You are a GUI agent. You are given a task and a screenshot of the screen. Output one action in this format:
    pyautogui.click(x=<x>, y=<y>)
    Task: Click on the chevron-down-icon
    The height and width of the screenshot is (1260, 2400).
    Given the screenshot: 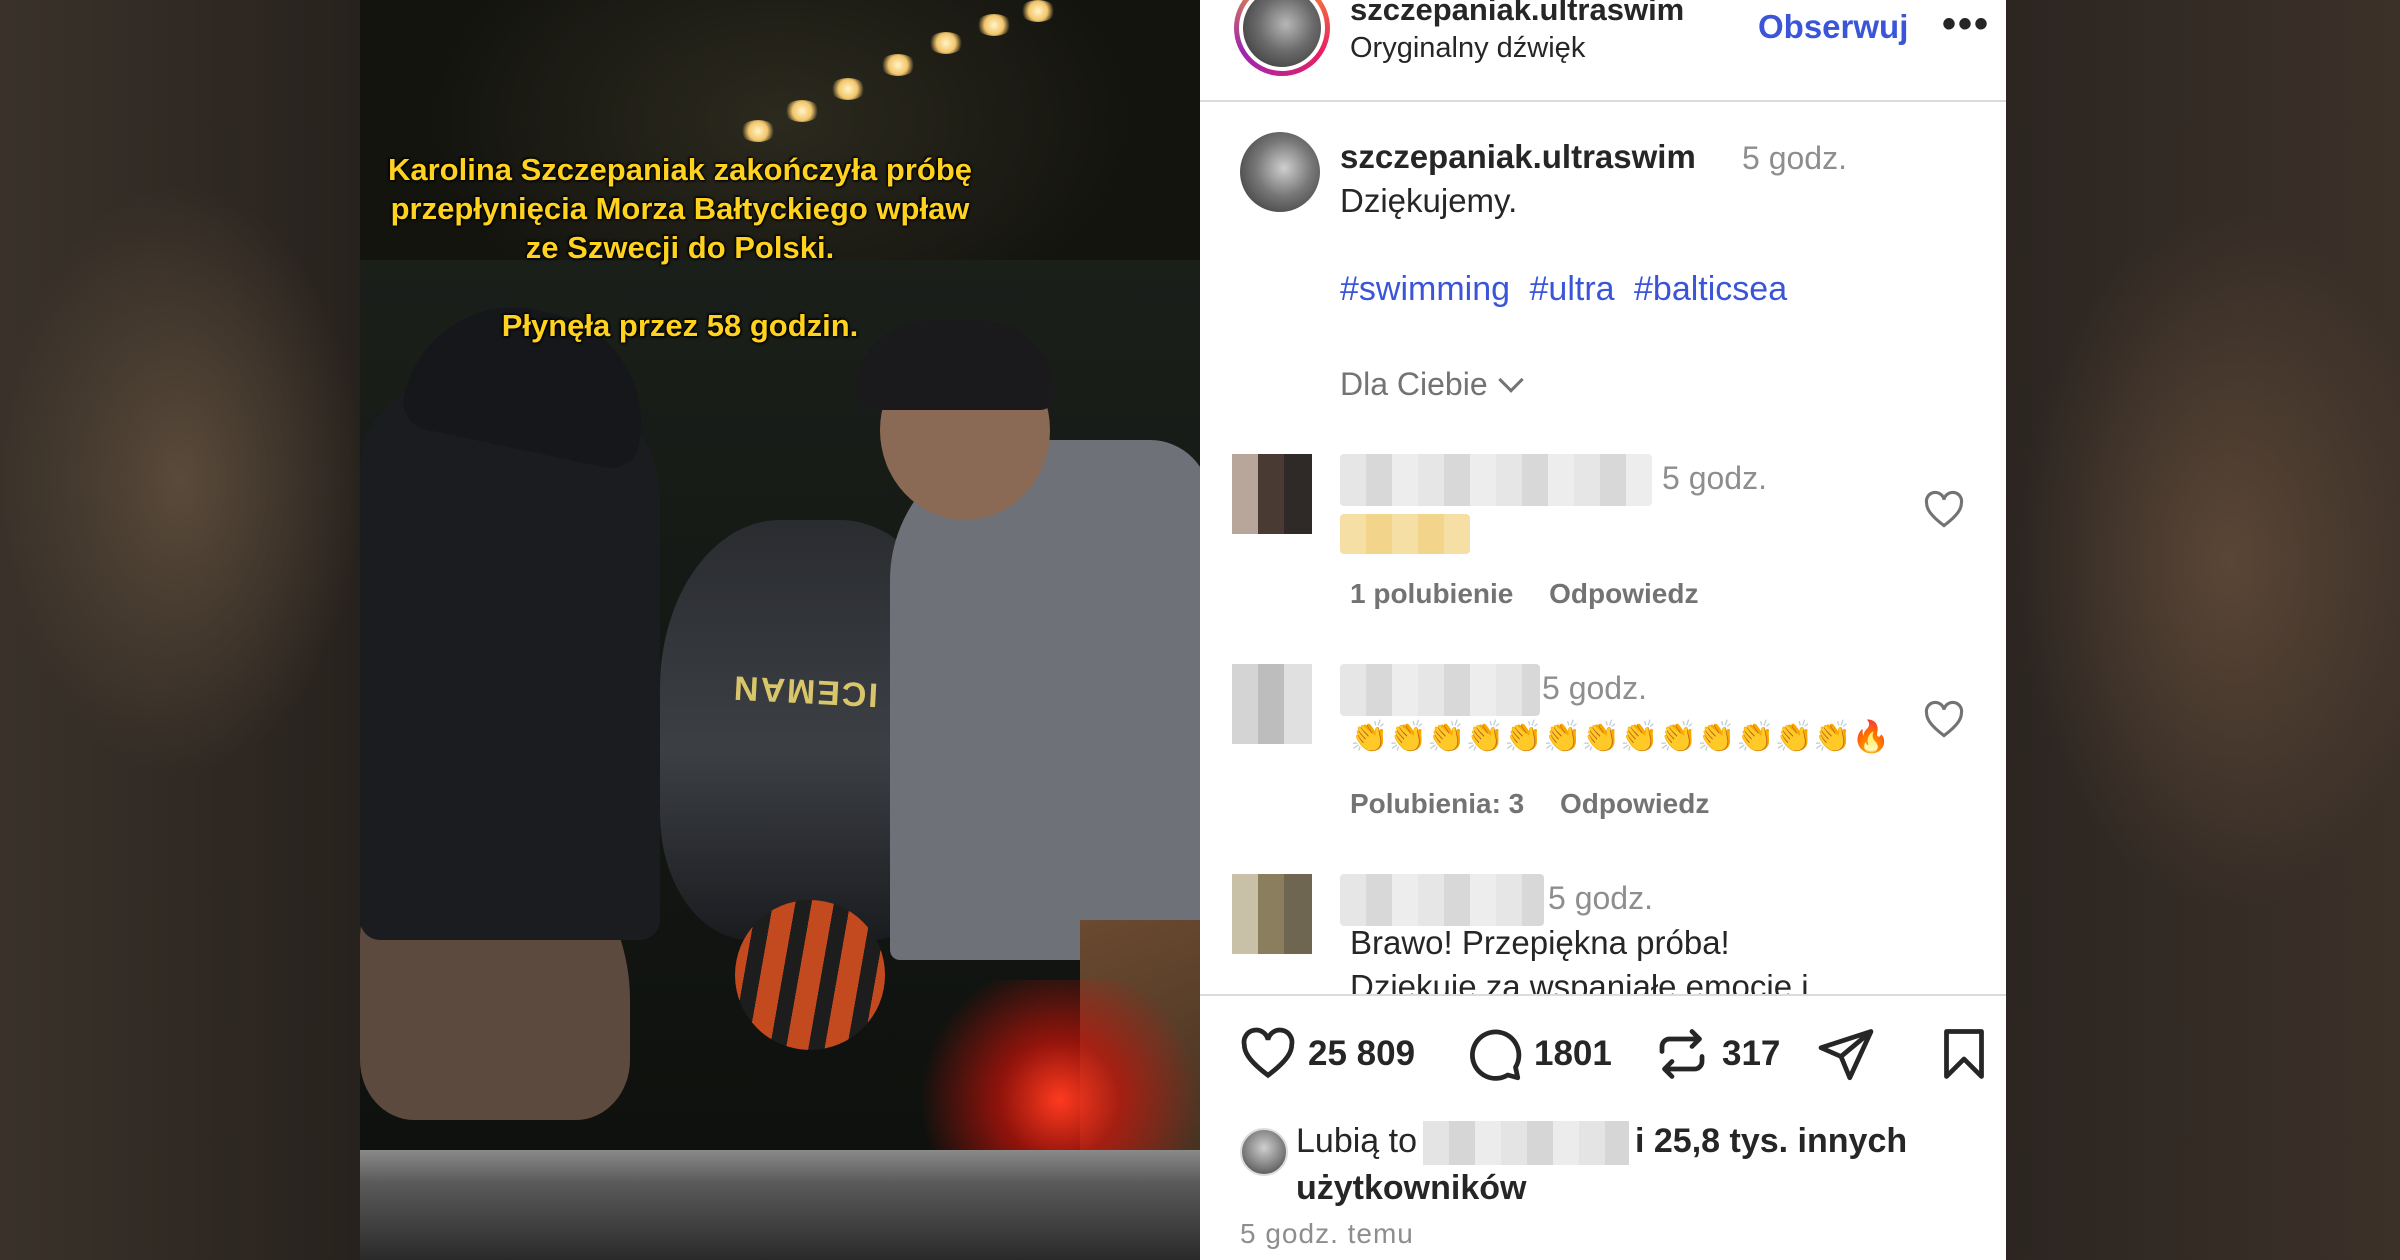 What is the action you would take?
    pyautogui.click(x=1510, y=380)
    